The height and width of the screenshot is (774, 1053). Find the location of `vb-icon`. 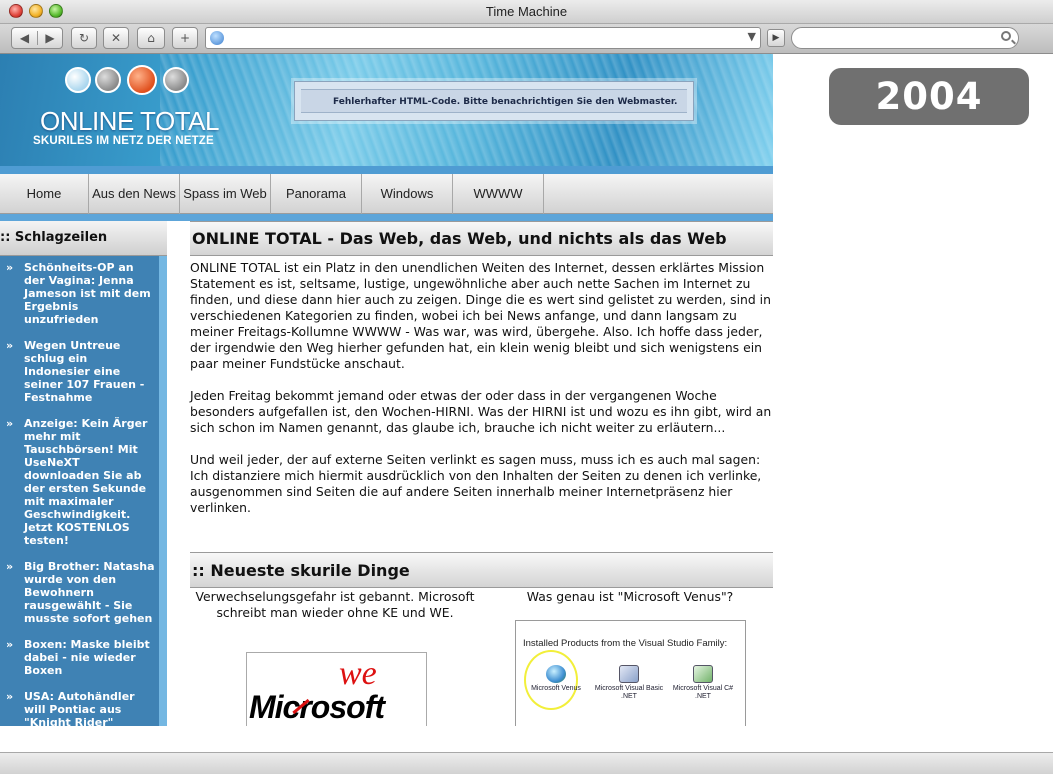

vb-icon is located at coordinates (629, 674).